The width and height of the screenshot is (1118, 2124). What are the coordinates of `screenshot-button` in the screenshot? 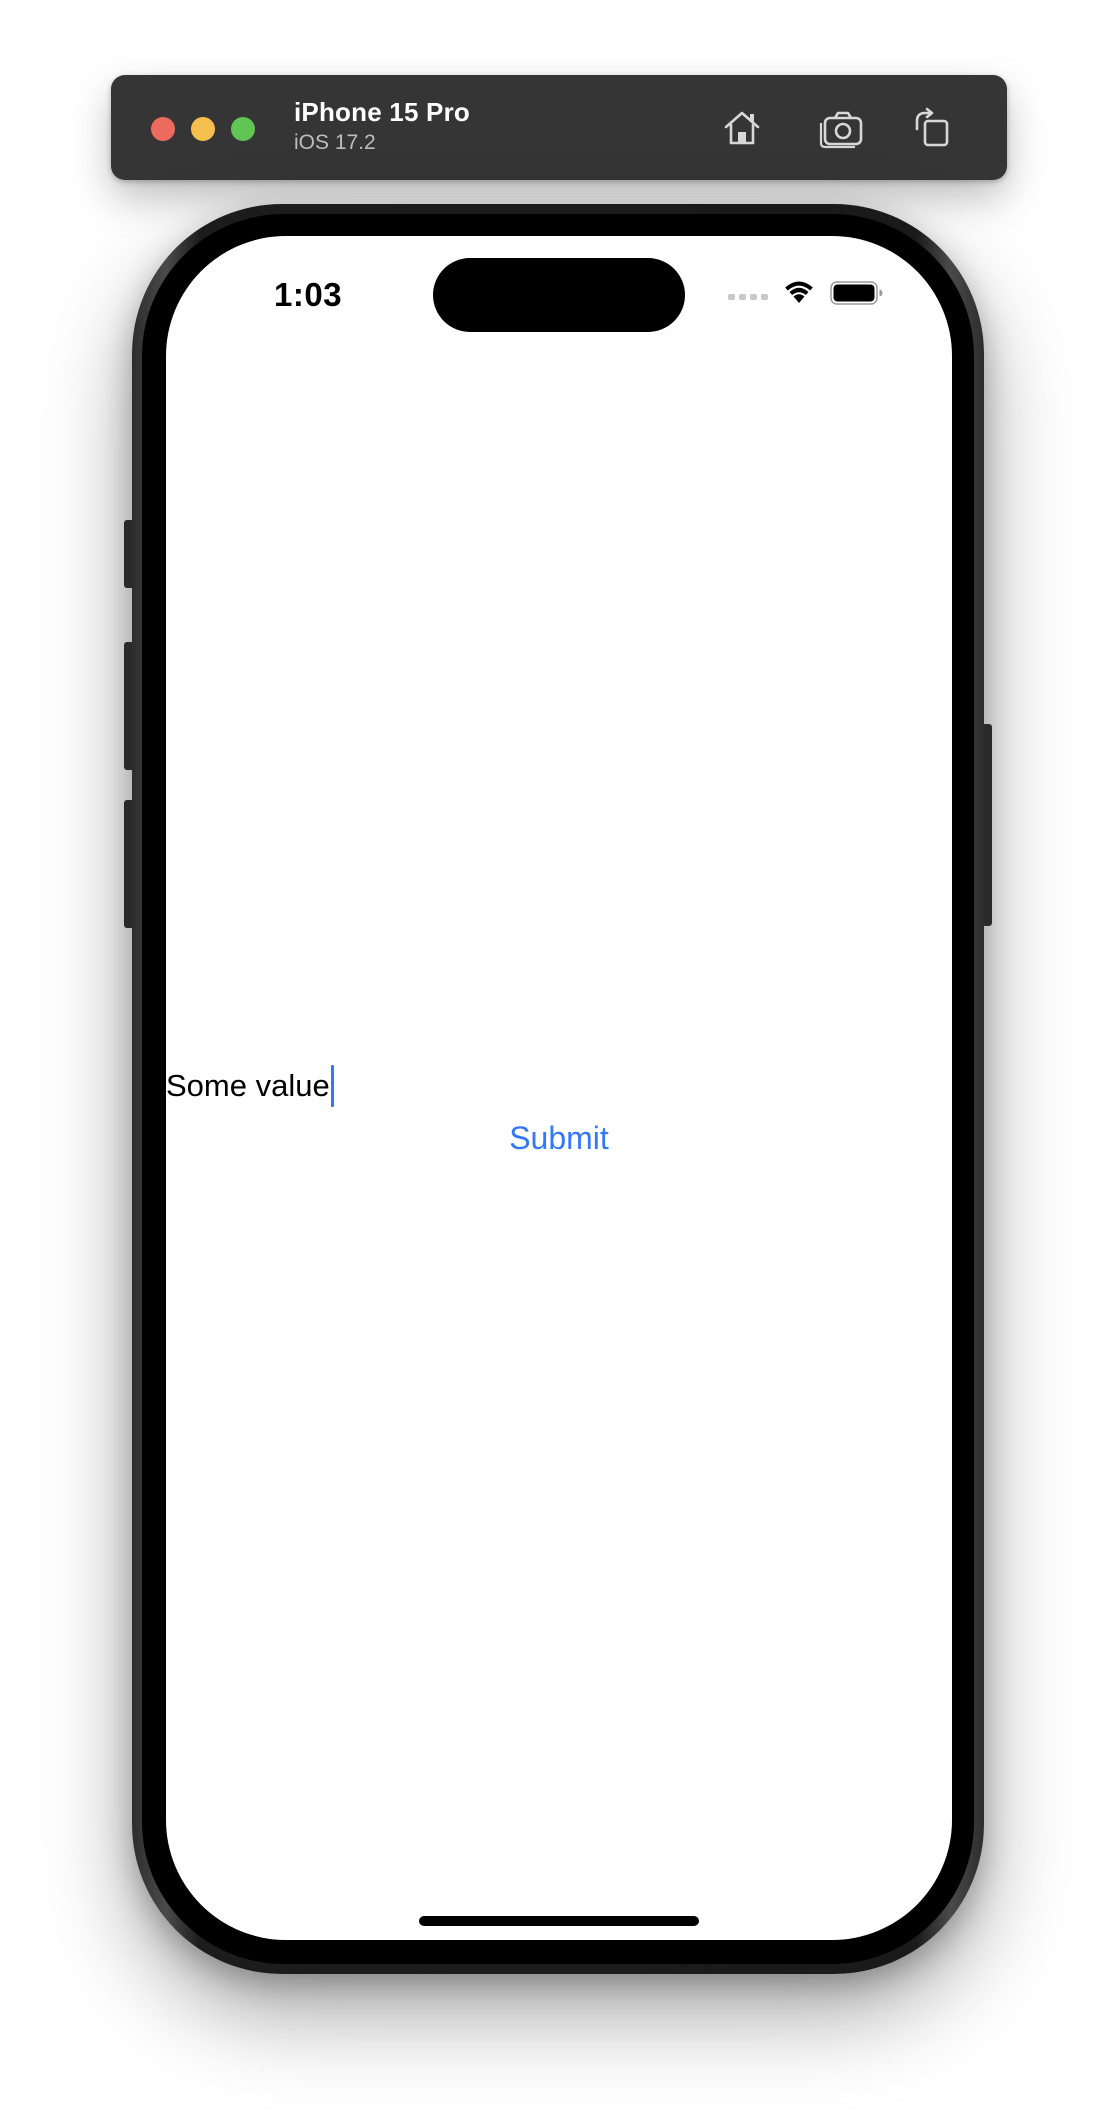 It's located at (842, 128).